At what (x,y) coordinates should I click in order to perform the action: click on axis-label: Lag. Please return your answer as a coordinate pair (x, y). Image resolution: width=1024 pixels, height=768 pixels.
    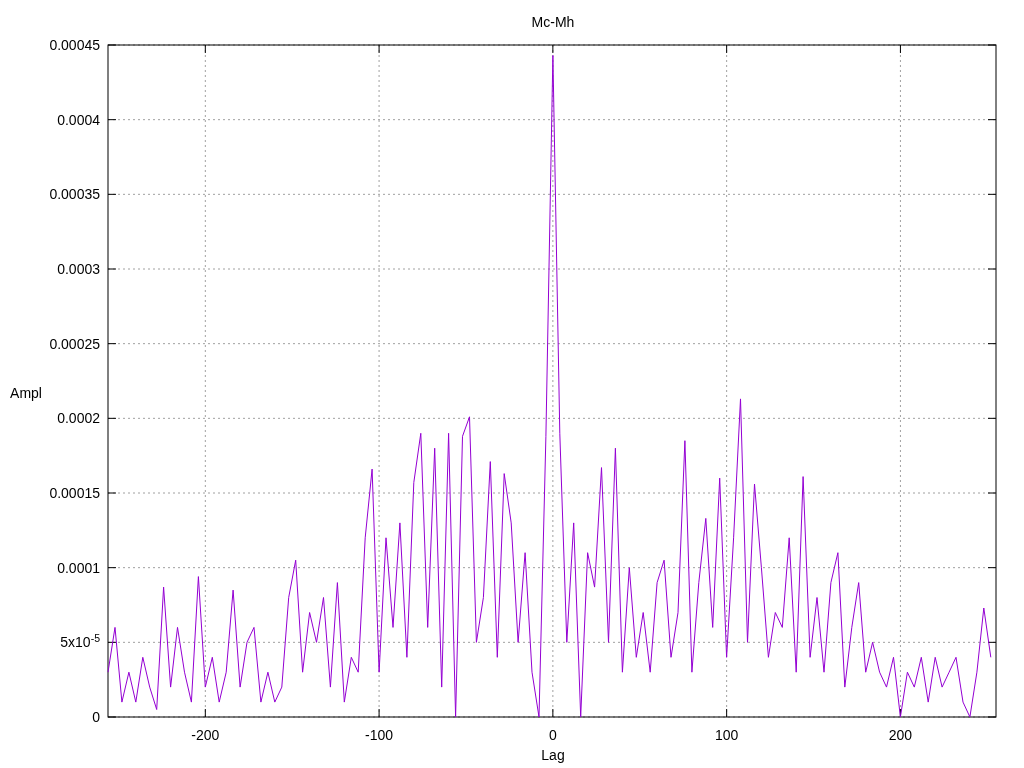
    Looking at the image, I should click on (553, 755).